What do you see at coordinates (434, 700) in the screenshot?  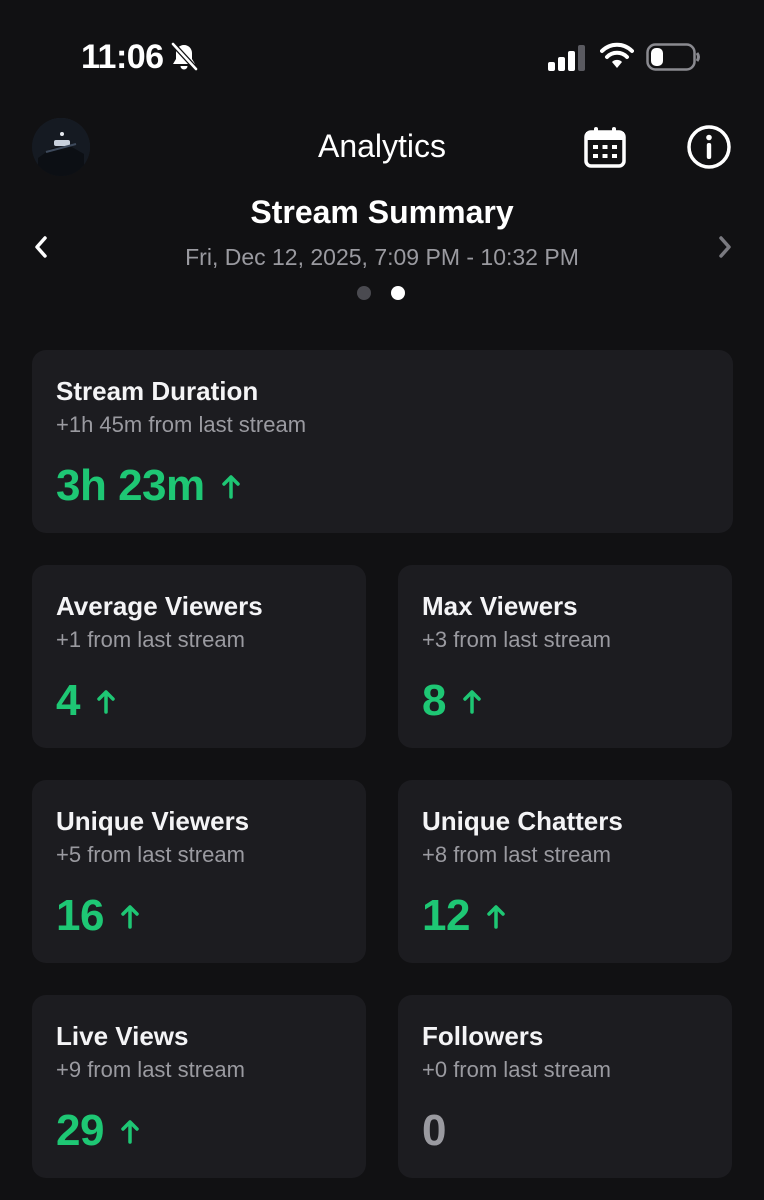 I see `card-value: 8` at bounding box center [434, 700].